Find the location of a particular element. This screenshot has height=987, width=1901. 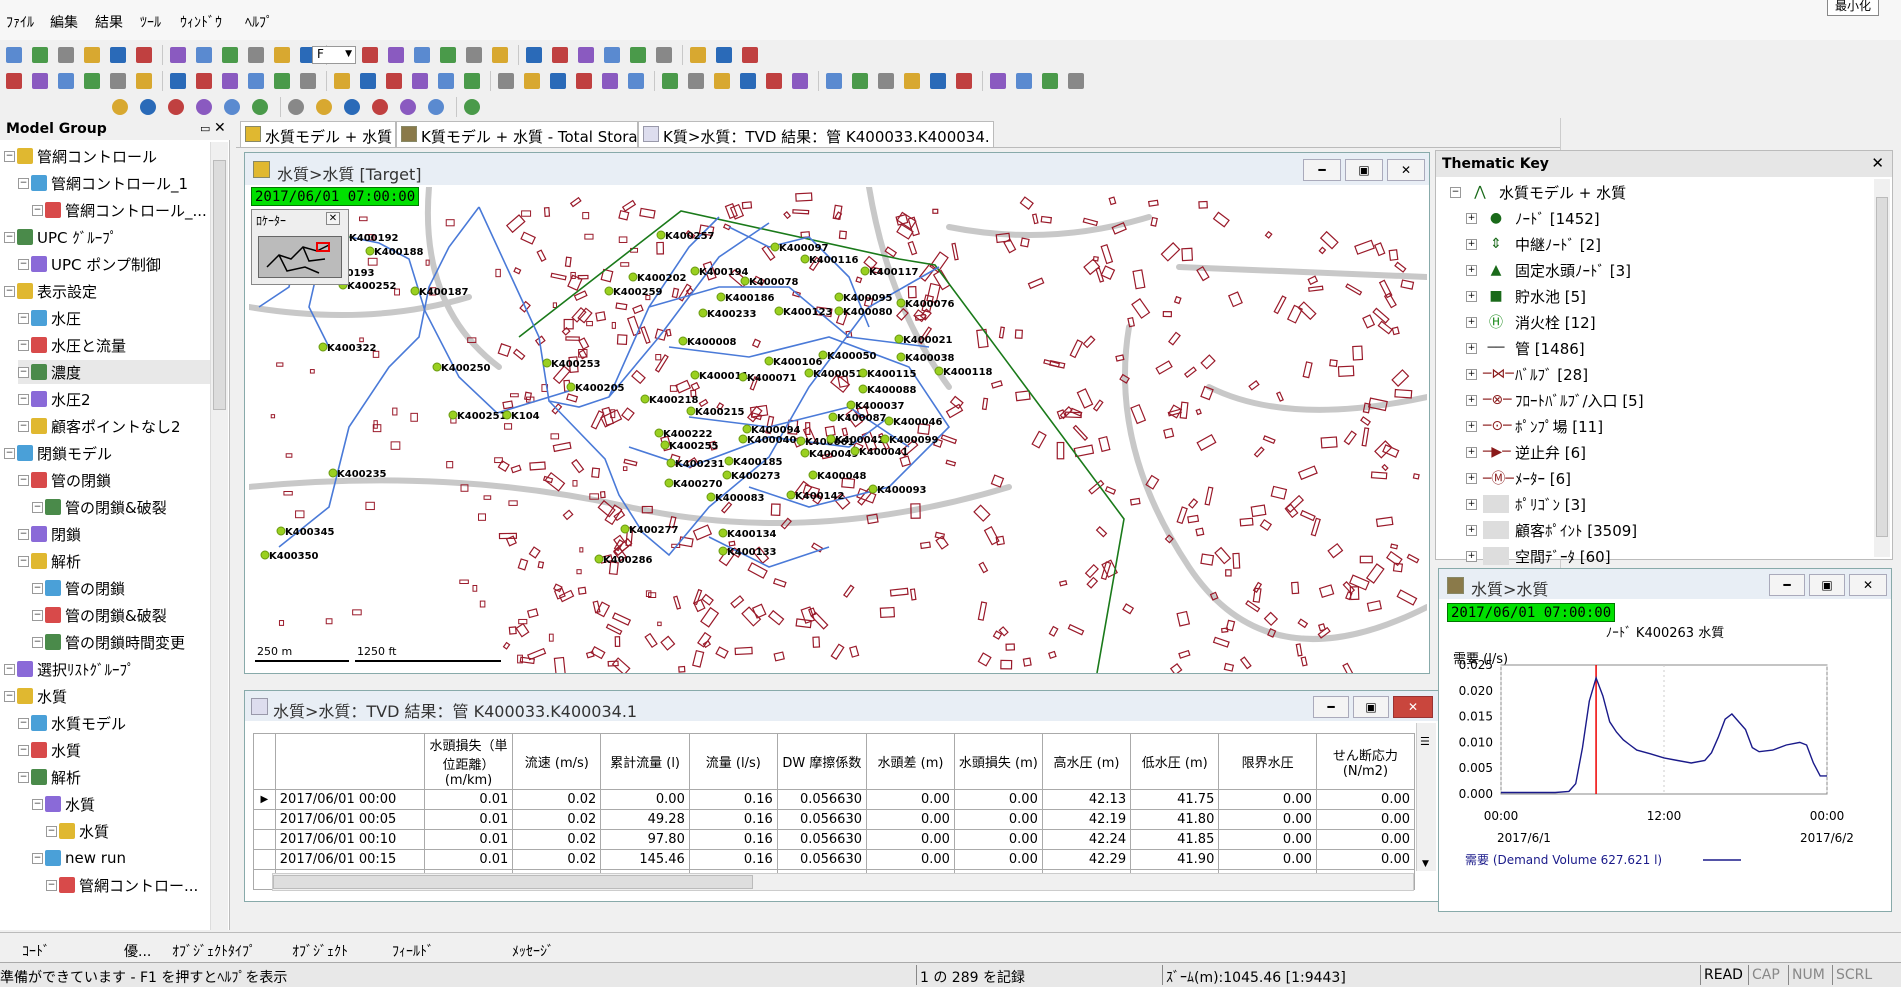

tree-item: − 解析 is located at coordinates (114, 561).